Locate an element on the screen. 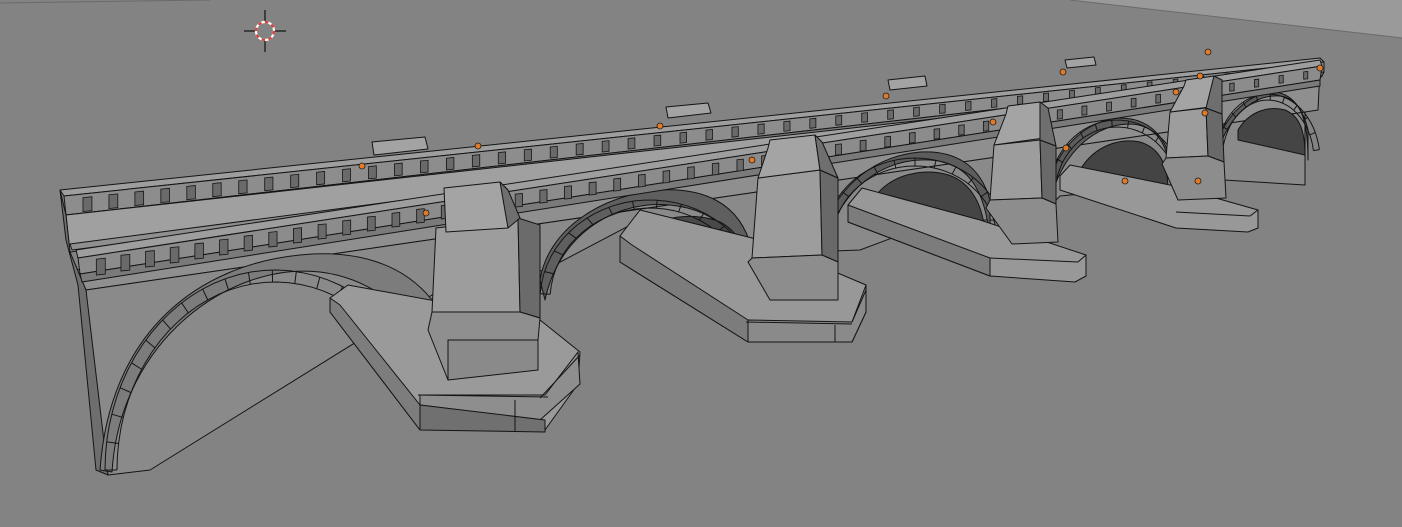 The width and height of the screenshot is (1402, 527). 3d-cursor-icon is located at coordinates (265, 31).